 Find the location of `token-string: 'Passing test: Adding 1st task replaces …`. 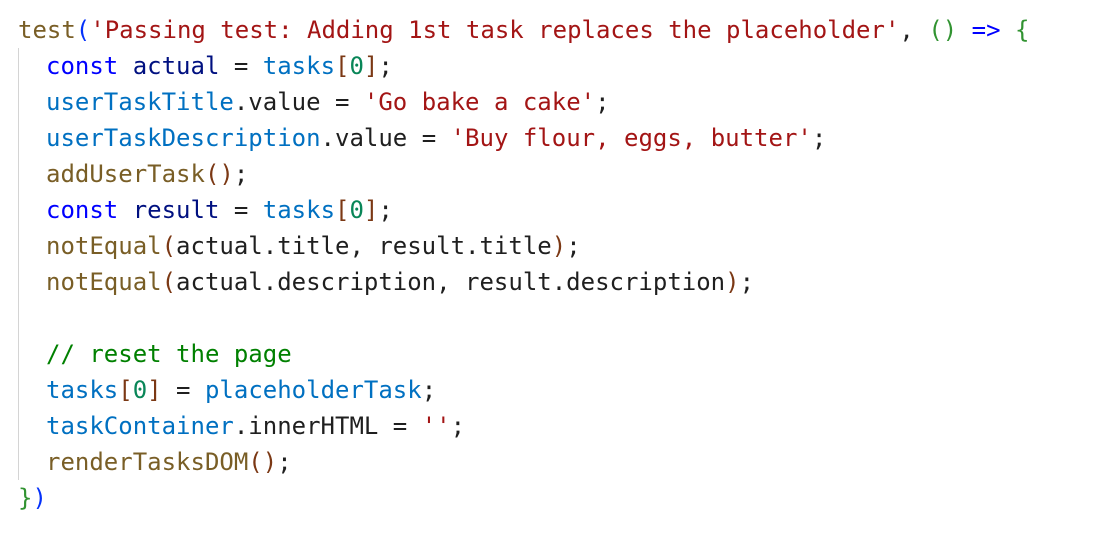

token-string: 'Passing test: Adding 1st task replaces … is located at coordinates (495, 30).